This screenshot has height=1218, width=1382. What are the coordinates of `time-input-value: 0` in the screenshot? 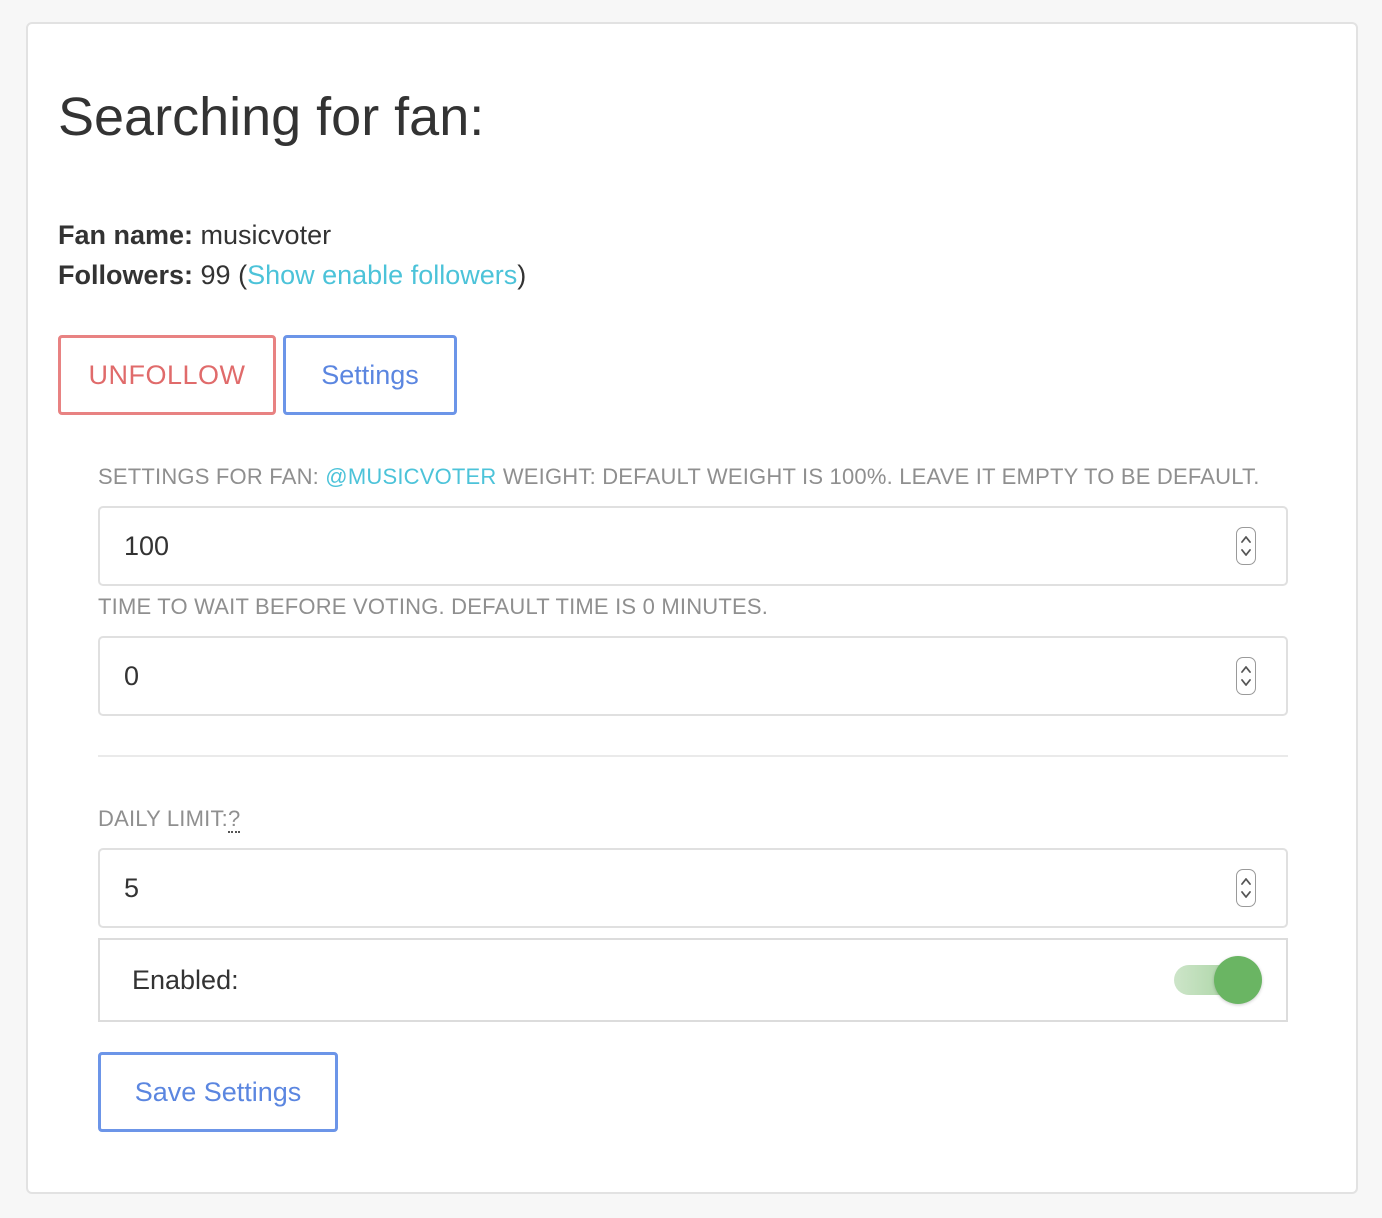 It's located at (132, 675).